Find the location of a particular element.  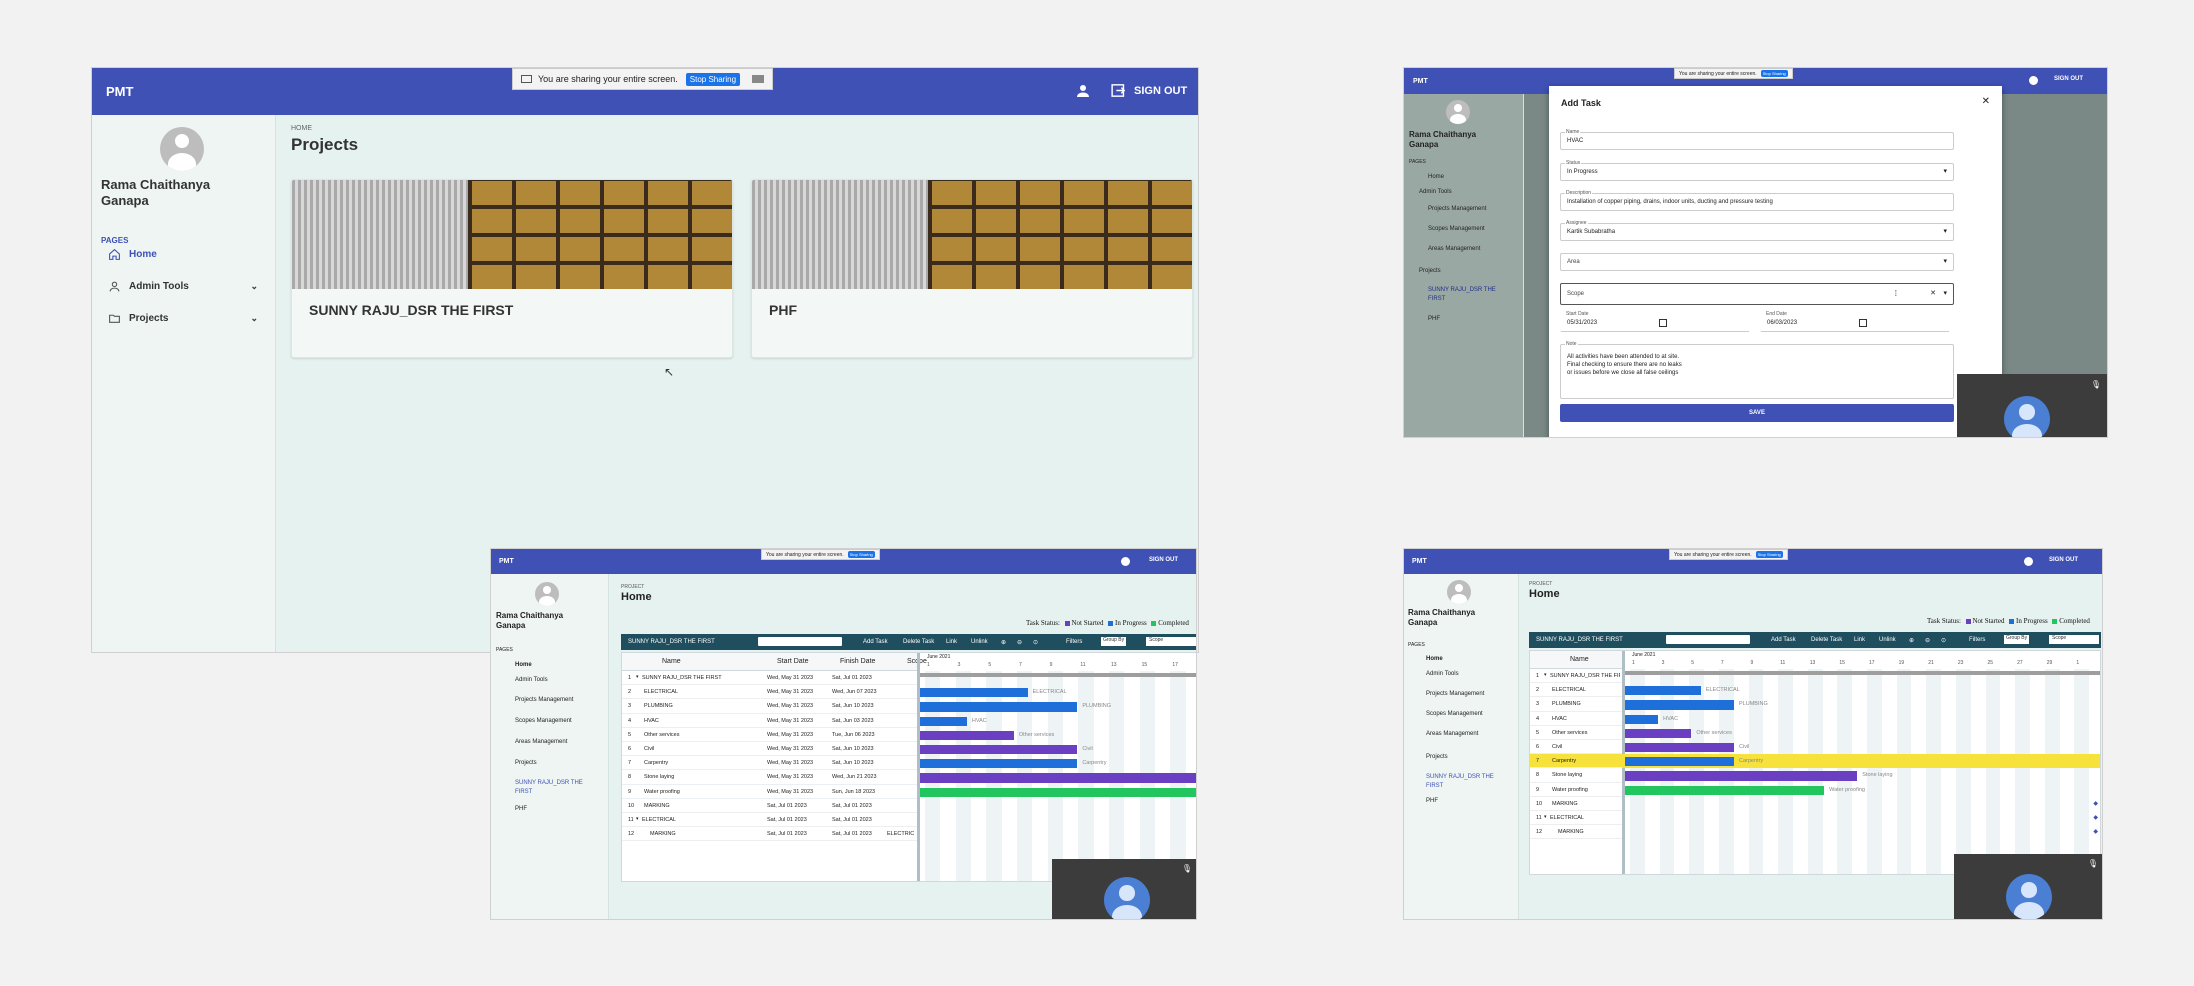

close-icon: ✕ is located at coordinates (1986, 101).